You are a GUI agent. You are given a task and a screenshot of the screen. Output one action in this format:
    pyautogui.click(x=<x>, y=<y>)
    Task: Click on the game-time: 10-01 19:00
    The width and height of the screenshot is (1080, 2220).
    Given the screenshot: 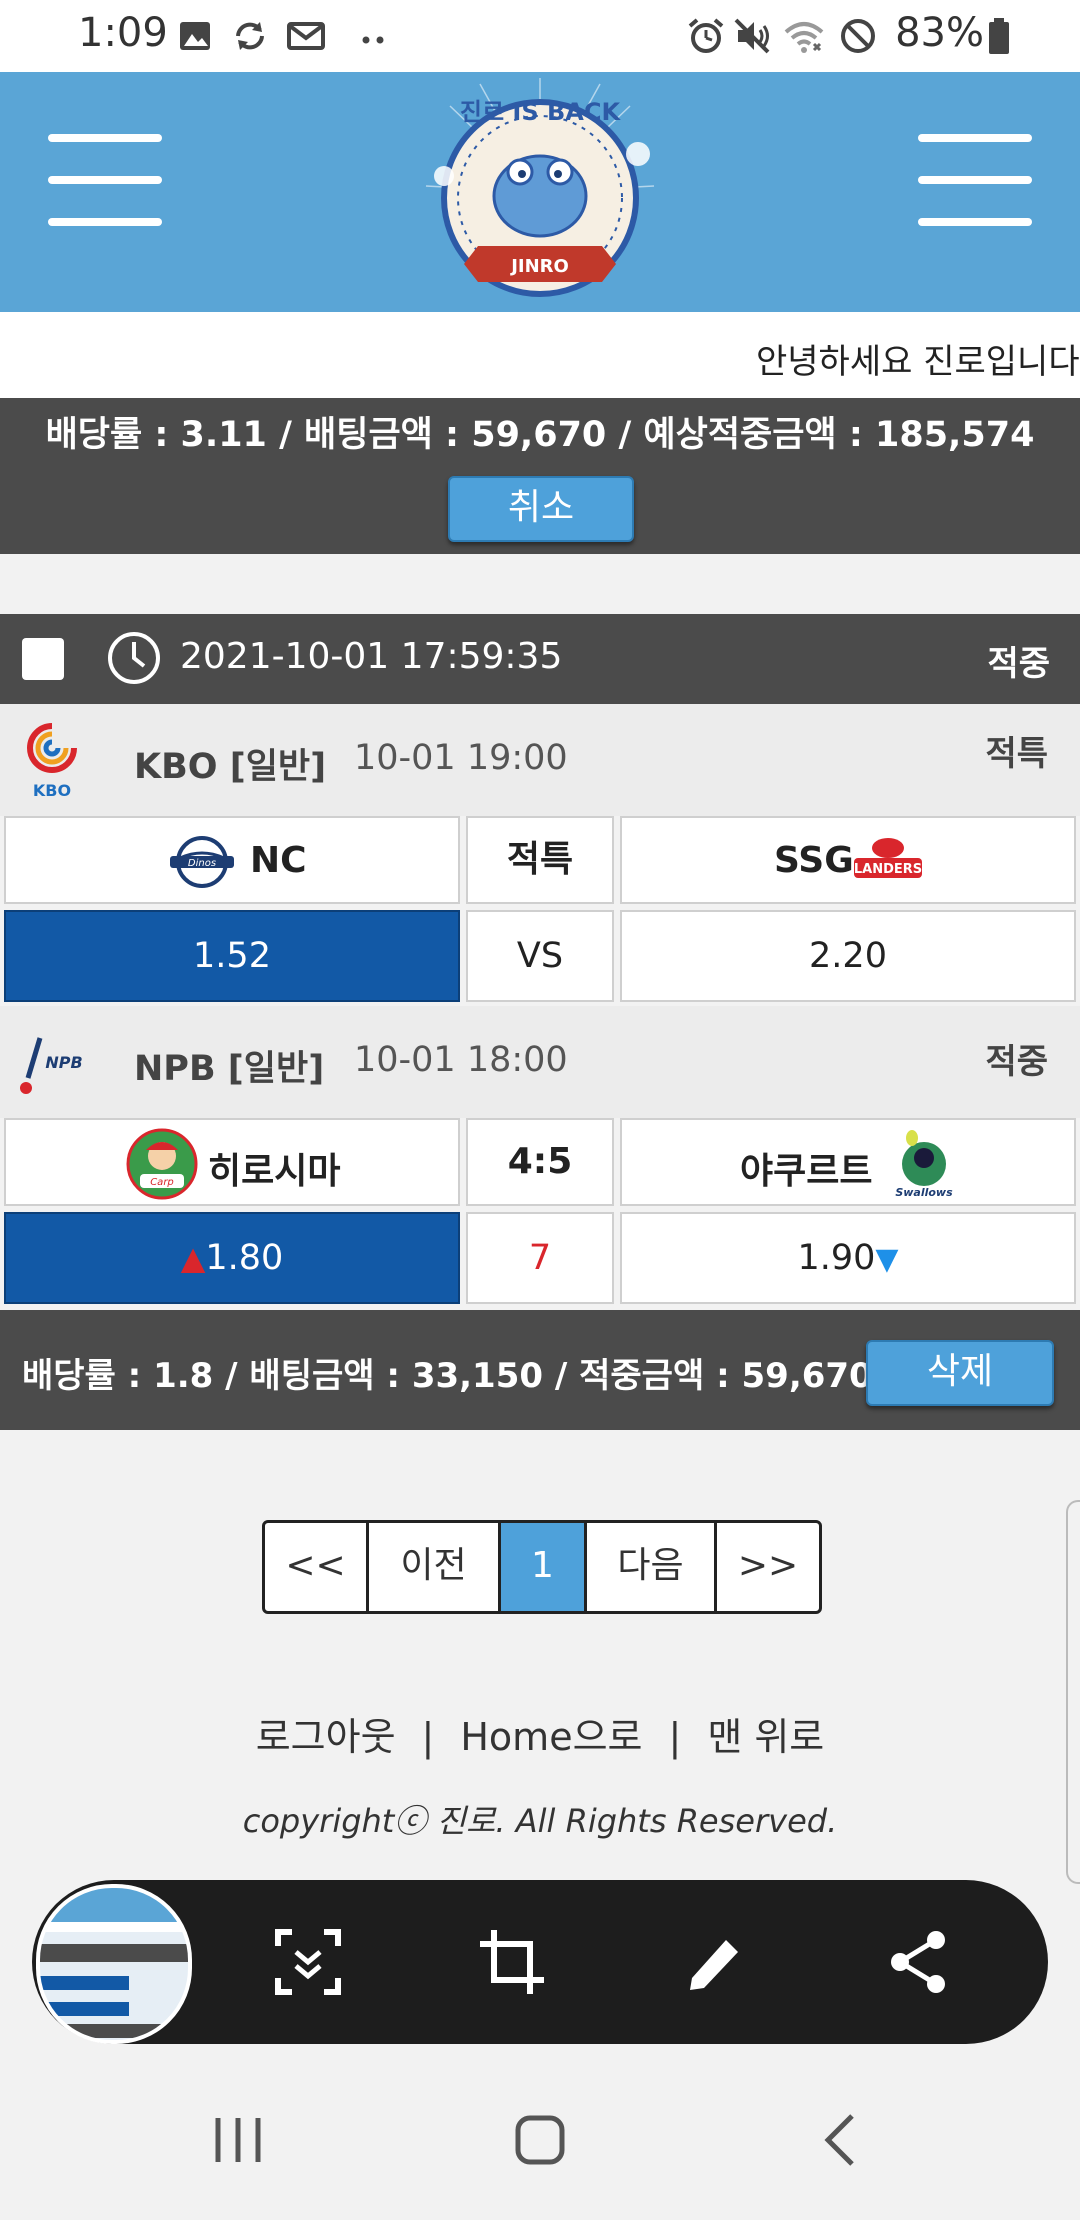 What is the action you would take?
    pyautogui.click(x=461, y=758)
    